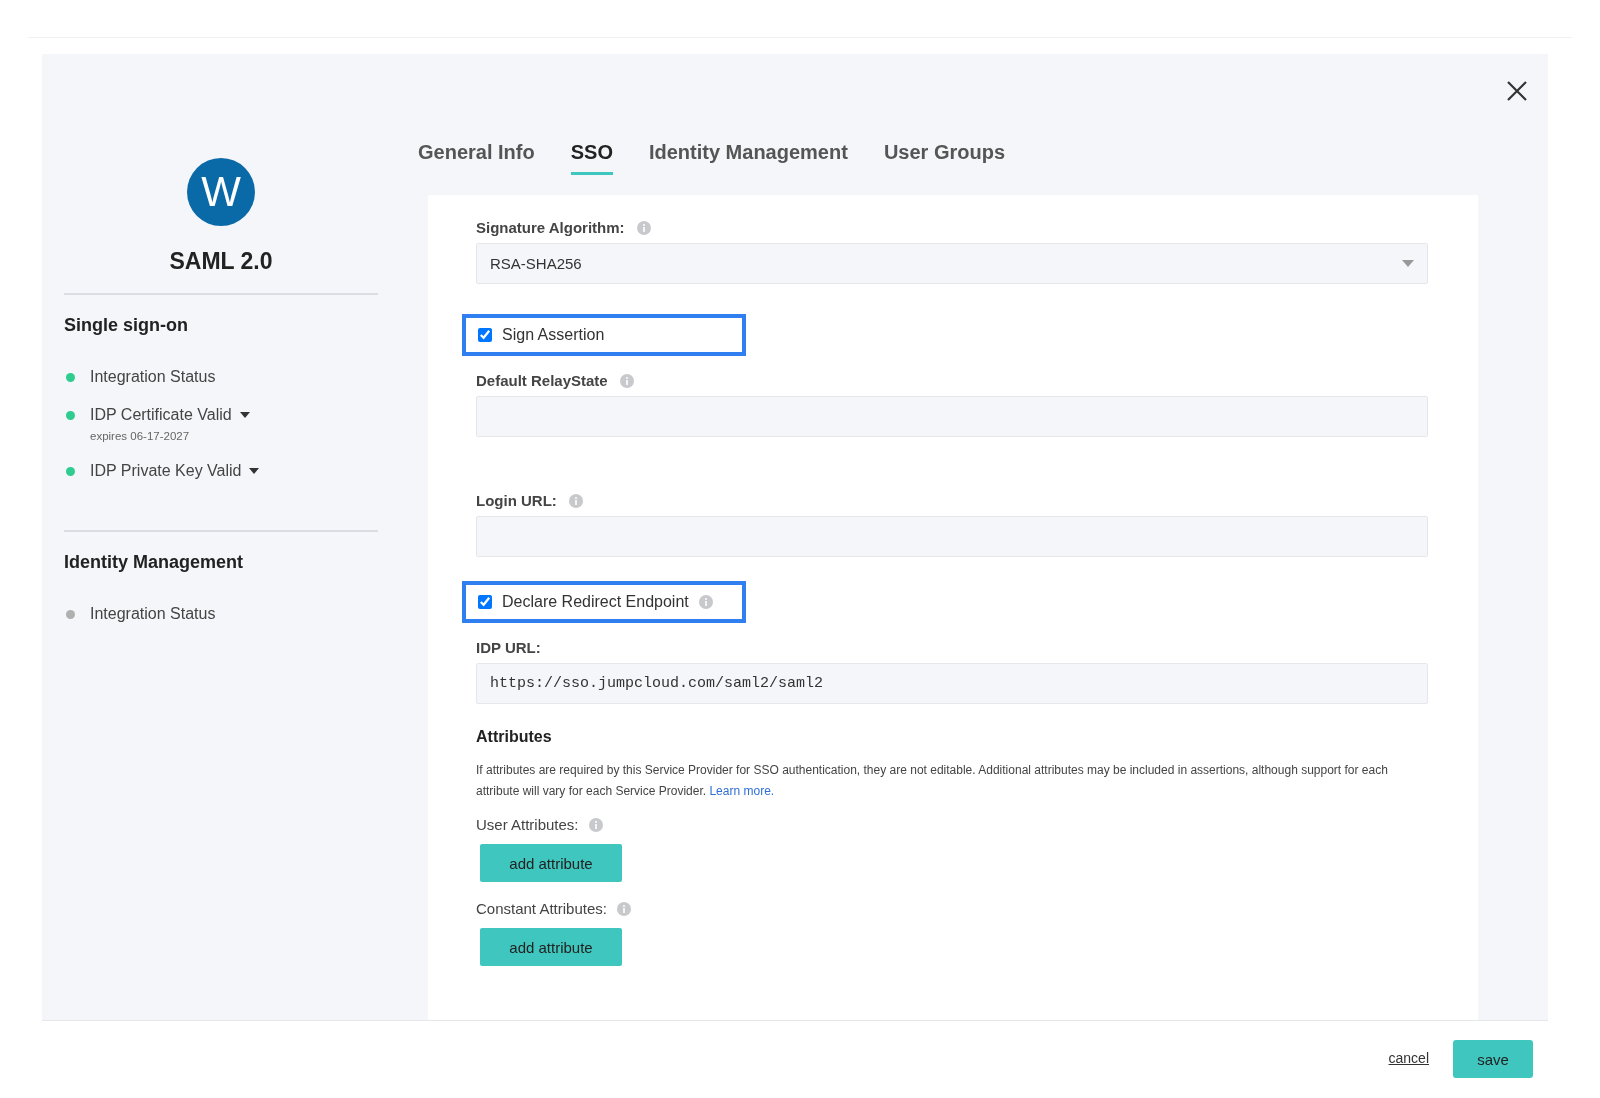  I want to click on section-title: Attributes, so click(514, 737).